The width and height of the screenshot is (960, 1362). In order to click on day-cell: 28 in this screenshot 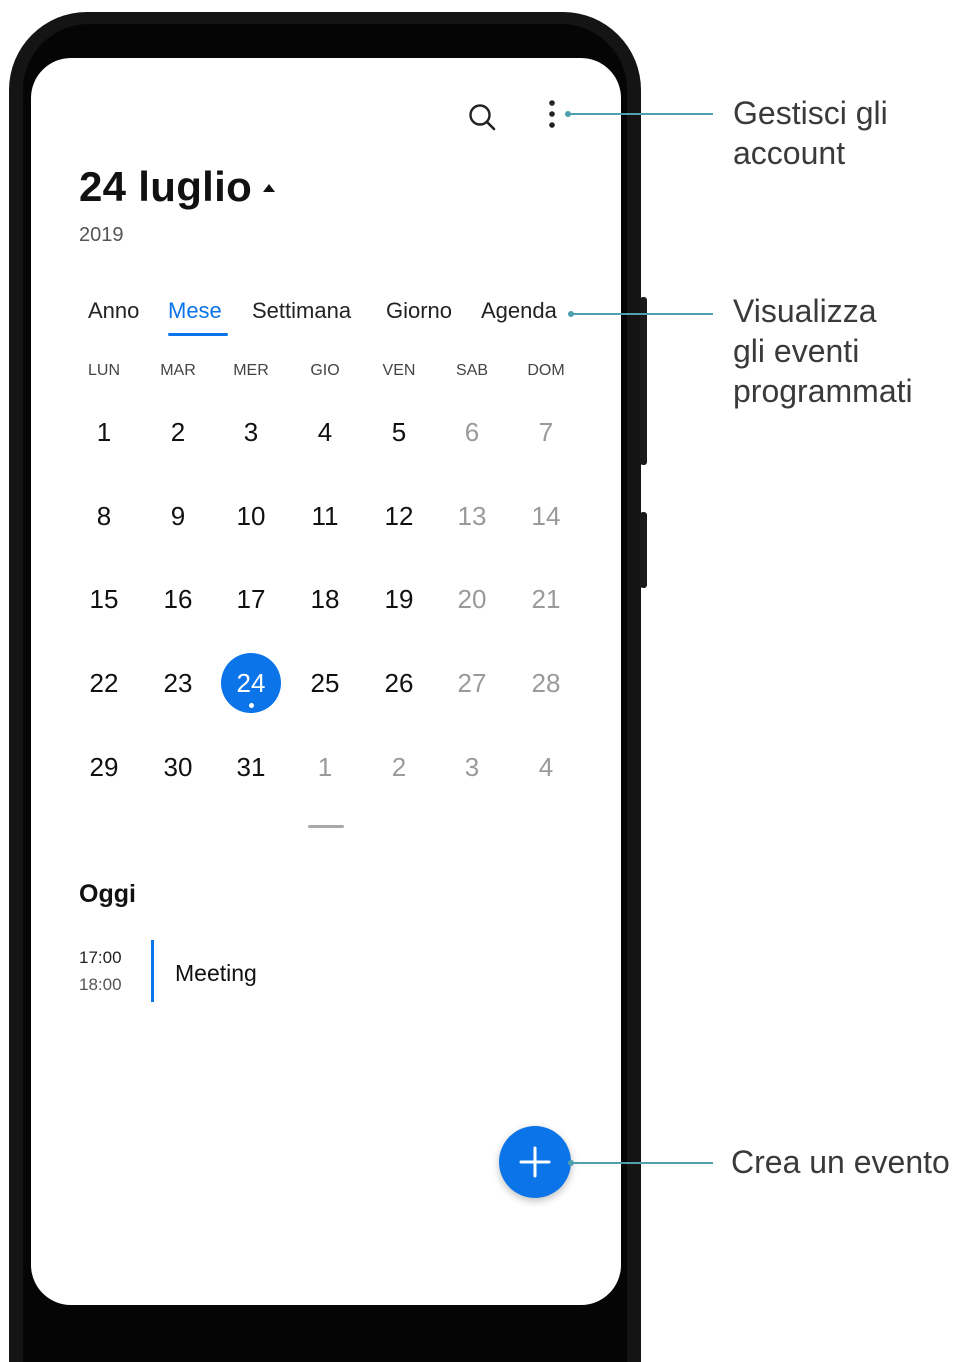, I will do `click(546, 683)`.